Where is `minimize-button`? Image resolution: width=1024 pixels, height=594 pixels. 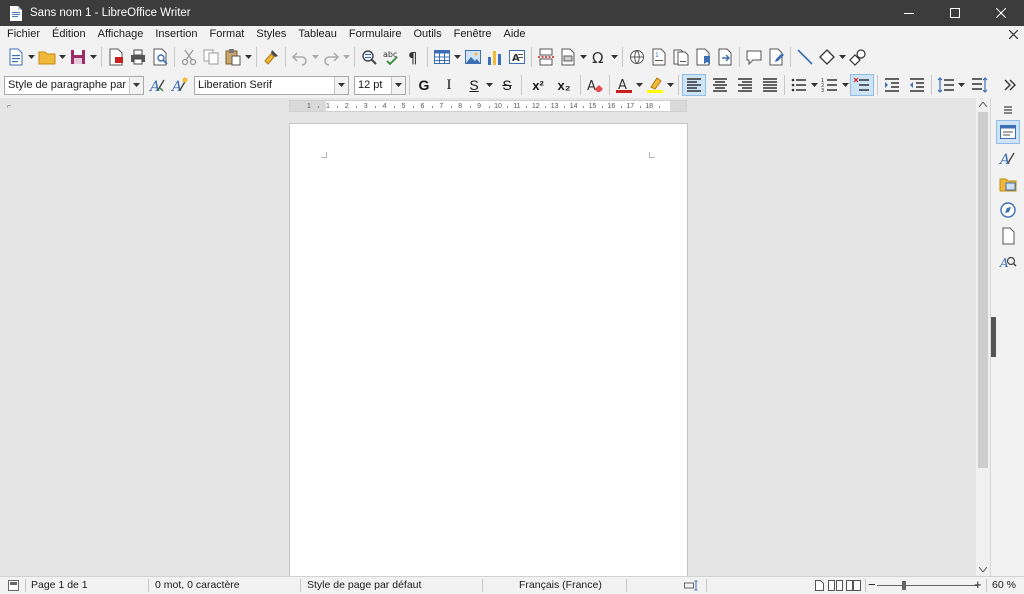
minimize-button is located at coordinates (909, 13).